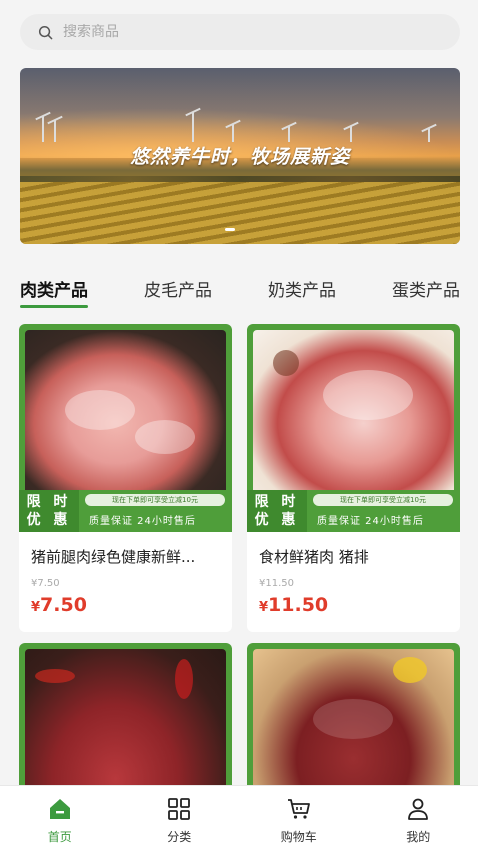 This screenshot has width=478, height=850. Describe the element at coordinates (418, 809) in the screenshot. I see `user-icon` at that location.